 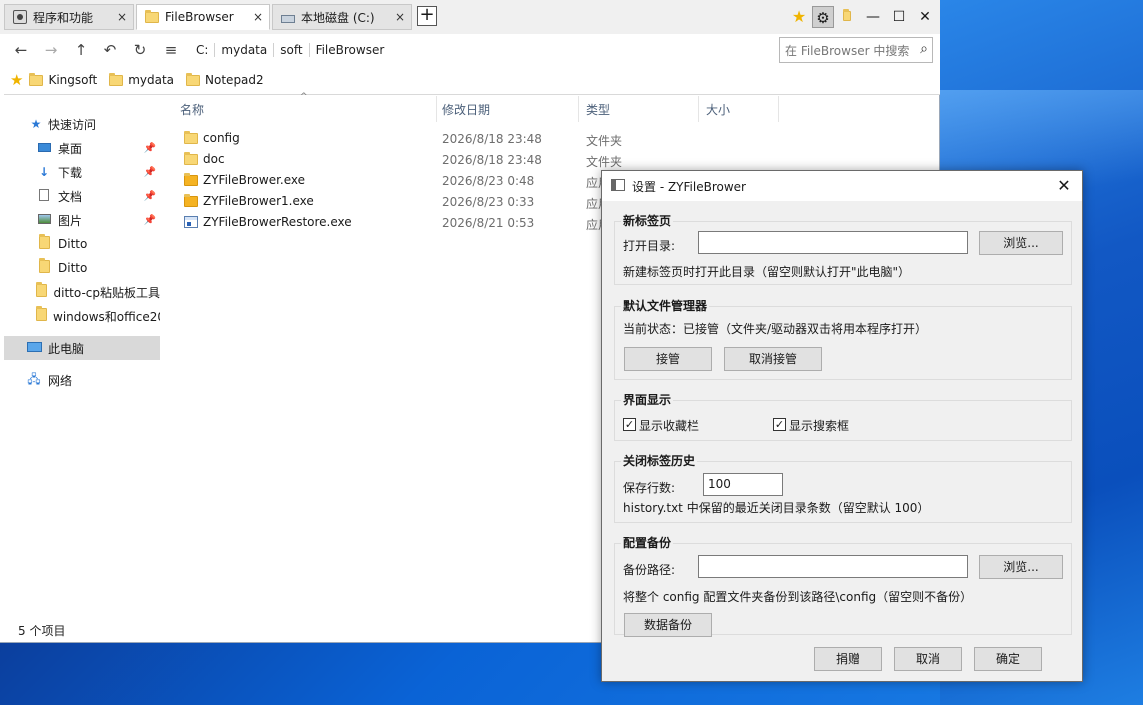 What do you see at coordinates (214, 159) in the screenshot?
I see `file-name: doc` at bounding box center [214, 159].